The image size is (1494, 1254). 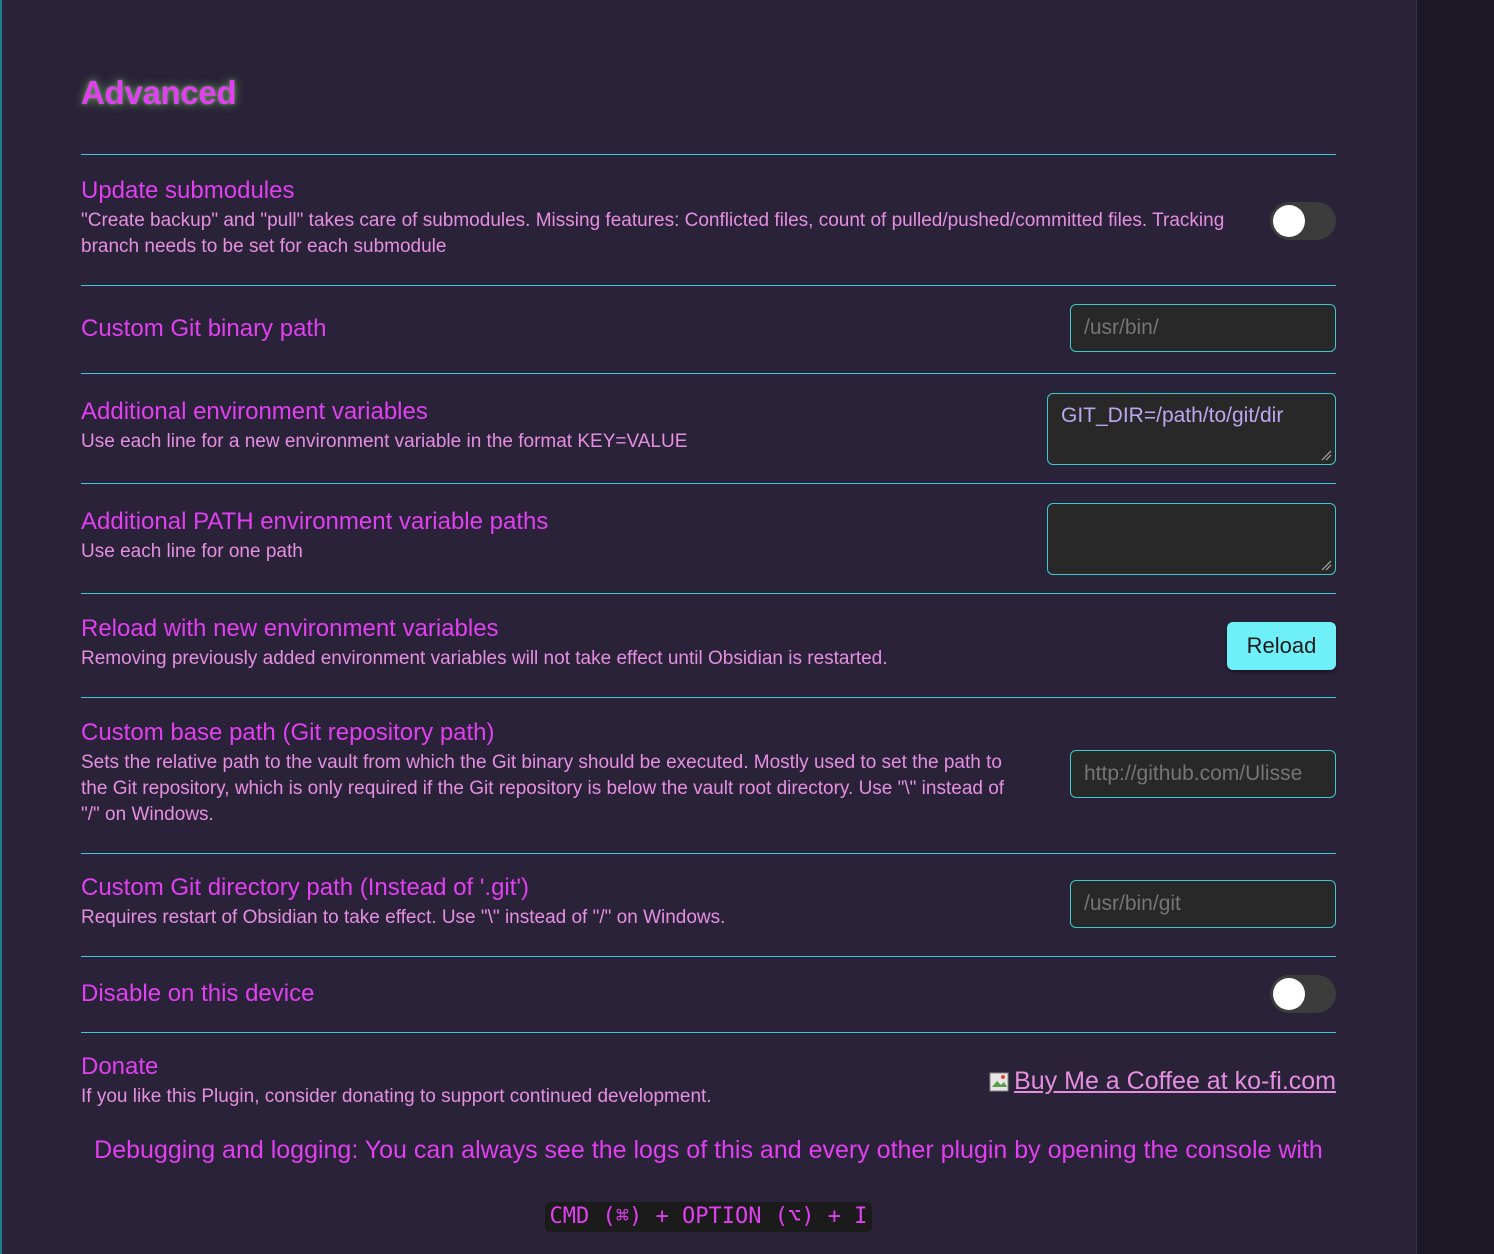 What do you see at coordinates (198, 993) in the screenshot?
I see `setting-name: Disable on this device` at bounding box center [198, 993].